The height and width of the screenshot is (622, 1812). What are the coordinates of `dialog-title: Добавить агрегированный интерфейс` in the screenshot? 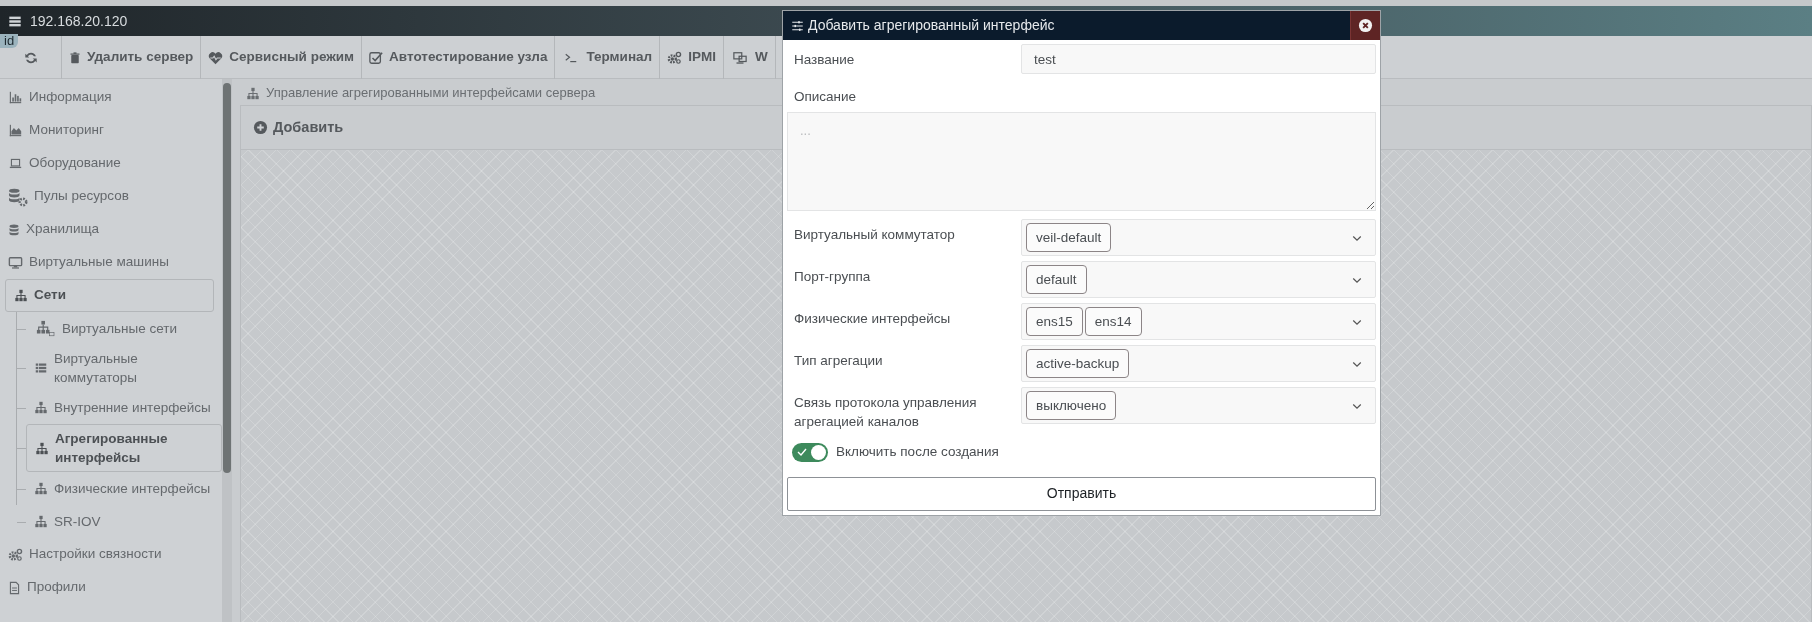 It's located at (931, 25).